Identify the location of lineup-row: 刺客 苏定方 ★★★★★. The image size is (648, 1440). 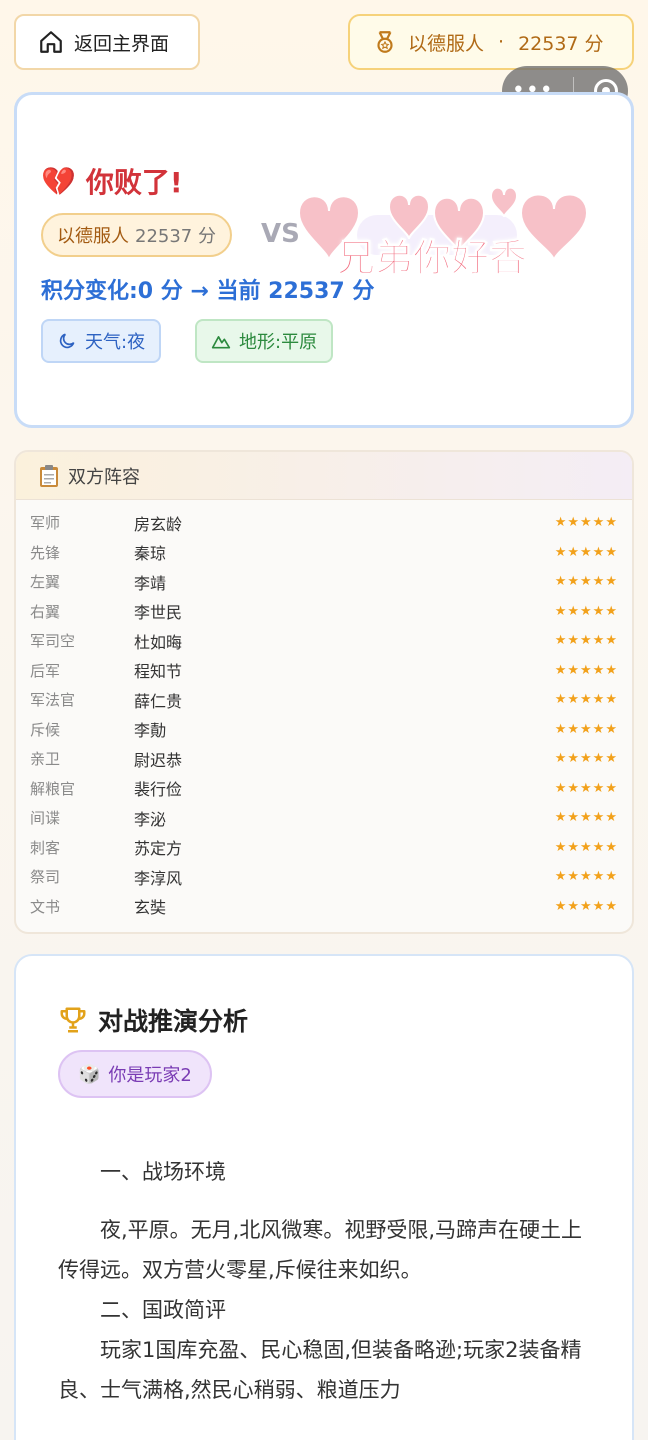
(324, 847).